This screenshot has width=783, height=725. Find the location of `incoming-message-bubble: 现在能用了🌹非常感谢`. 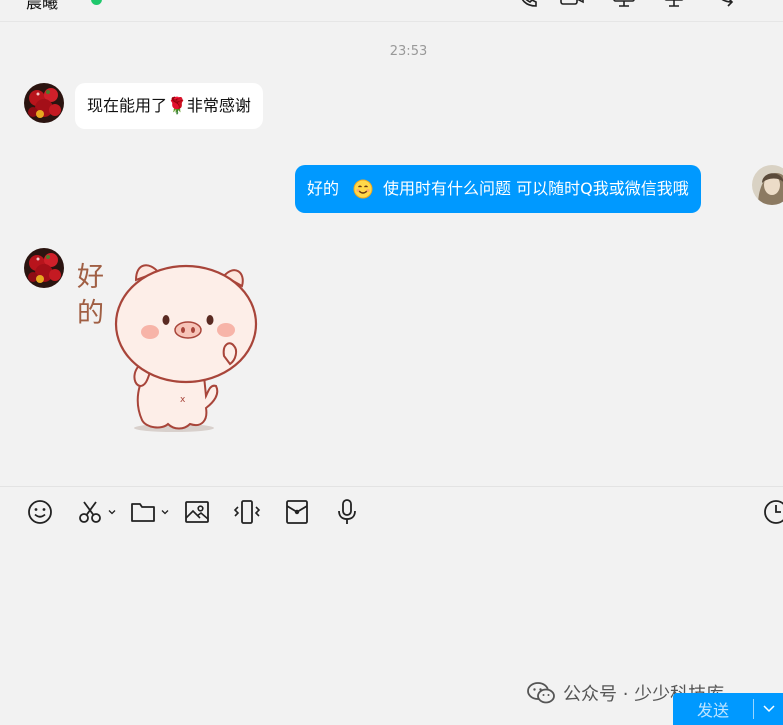

incoming-message-bubble: 现在能用了🌹非常感谢 is located at coordinates (169, 106).